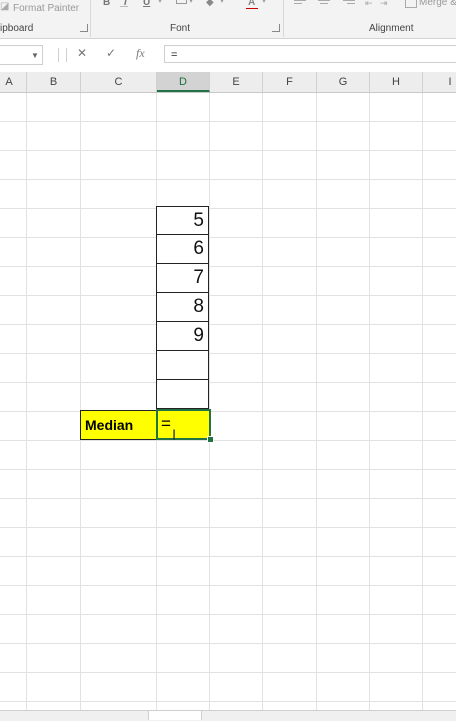 The height and width of the screenshot is (721, 456). I want to click on column-header-row: A B C D E F G H I, so click(228, 82).